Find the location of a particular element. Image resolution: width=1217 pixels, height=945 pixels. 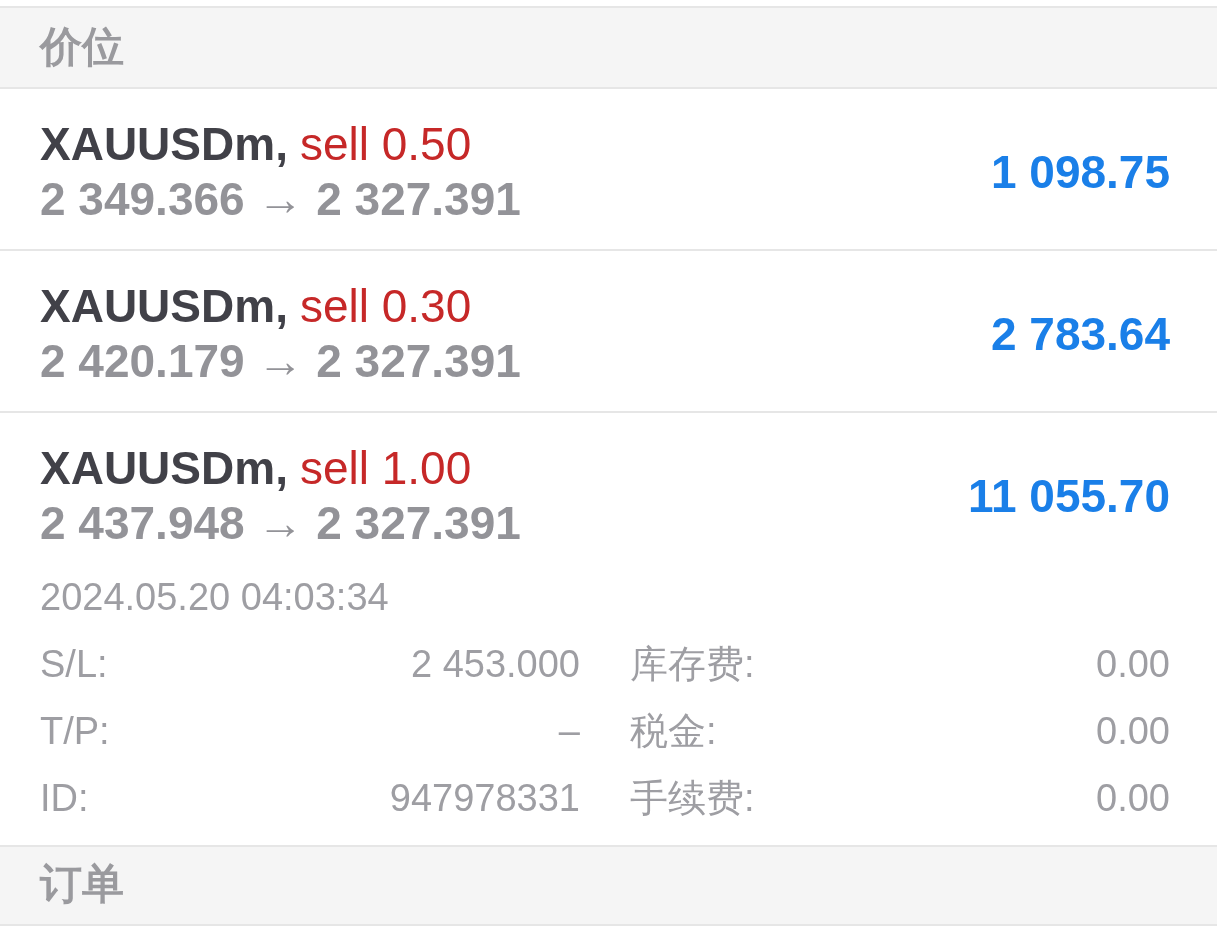

open-time: 2024.05.20 04:03:34 is located at coordinates (214, 598).